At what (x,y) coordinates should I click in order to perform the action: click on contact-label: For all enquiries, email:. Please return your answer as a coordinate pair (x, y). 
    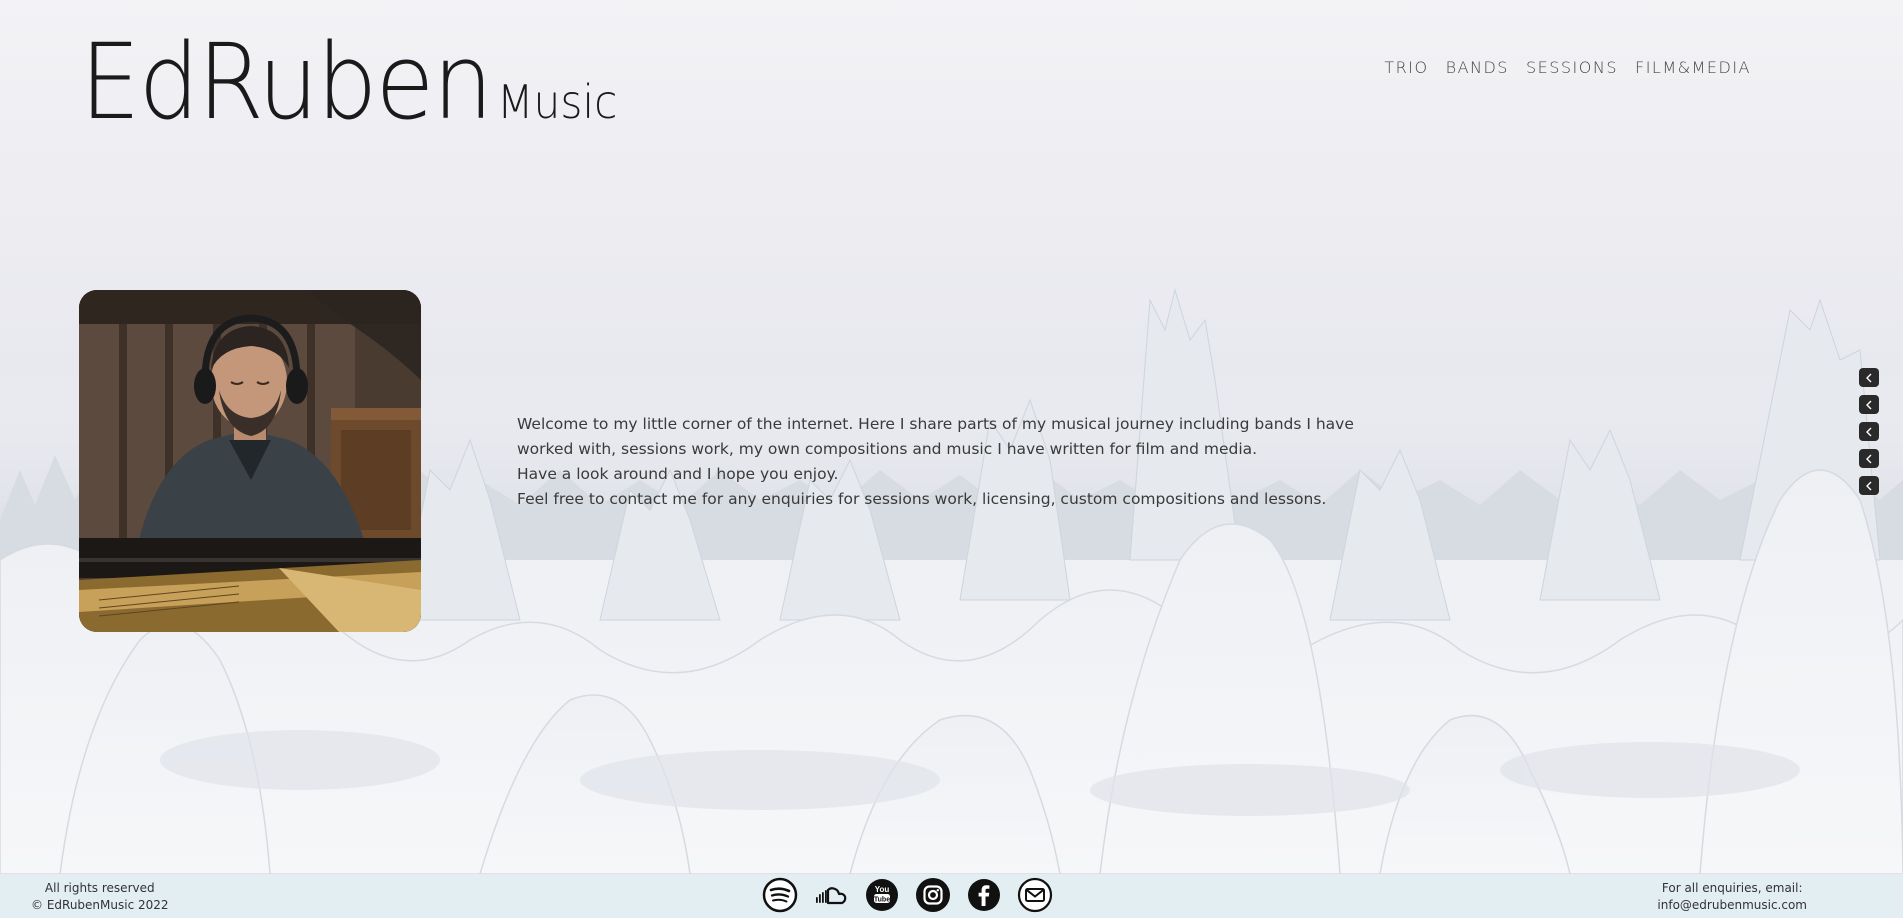
    Looking at the image, I should click on (1732, 888).